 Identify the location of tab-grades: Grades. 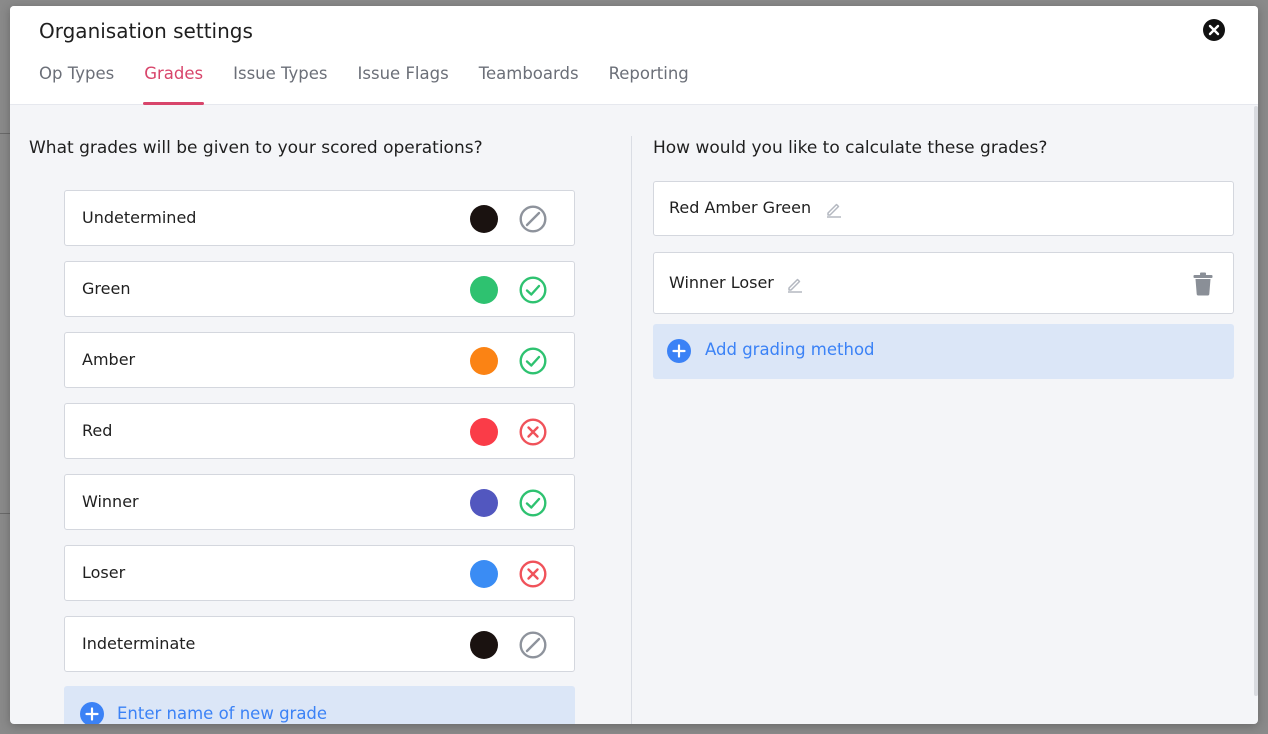
(174, 84).